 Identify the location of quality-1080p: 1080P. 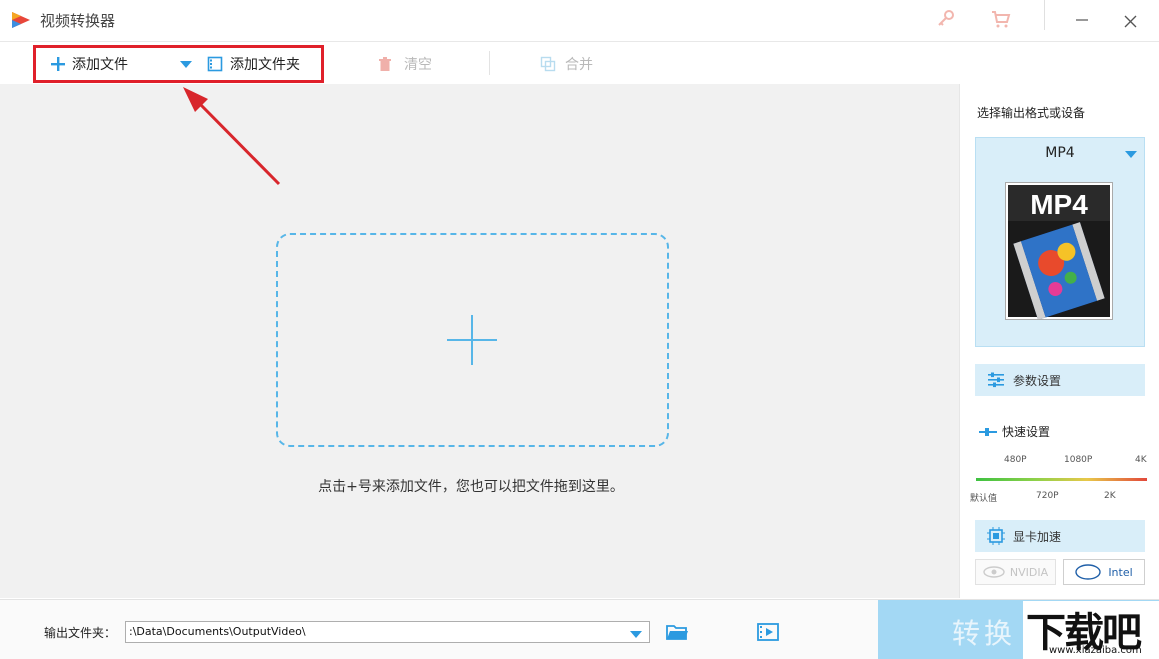
(1078, 460).